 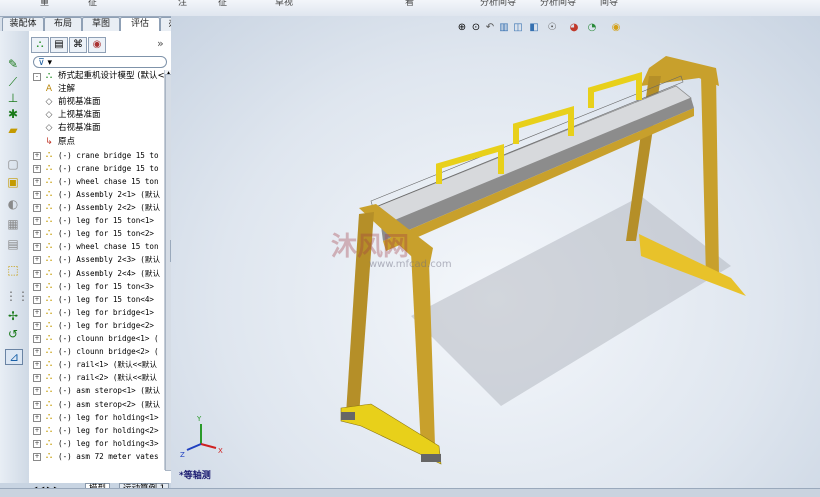 I want to click on tab-evaluate: 评估, so click(x=140, y=24).